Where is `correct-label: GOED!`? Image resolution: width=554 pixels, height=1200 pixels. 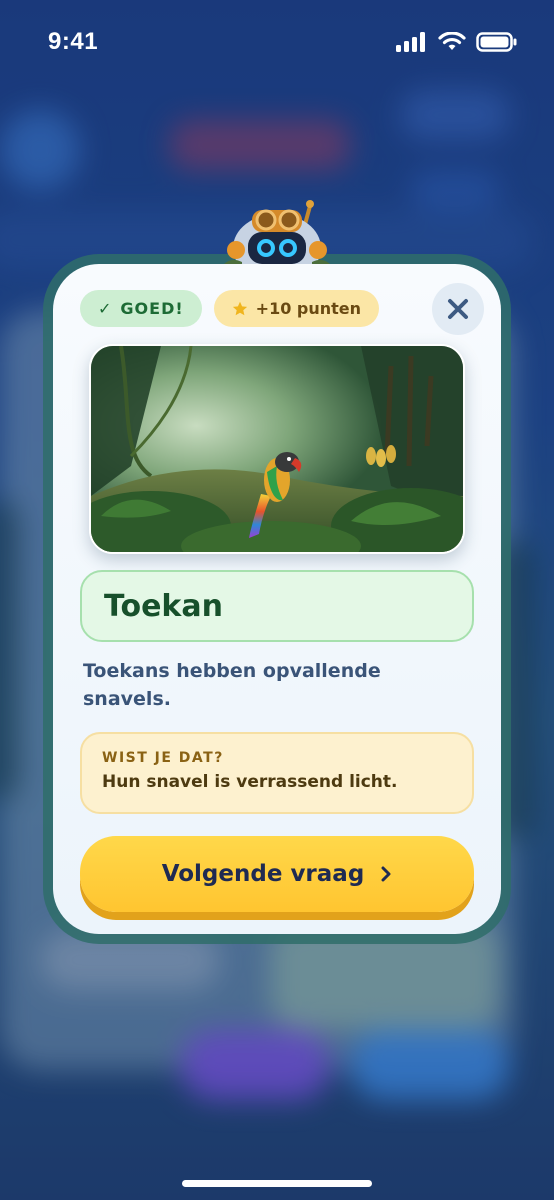 correct-label: GOED! is located at coordinates (152, 308).